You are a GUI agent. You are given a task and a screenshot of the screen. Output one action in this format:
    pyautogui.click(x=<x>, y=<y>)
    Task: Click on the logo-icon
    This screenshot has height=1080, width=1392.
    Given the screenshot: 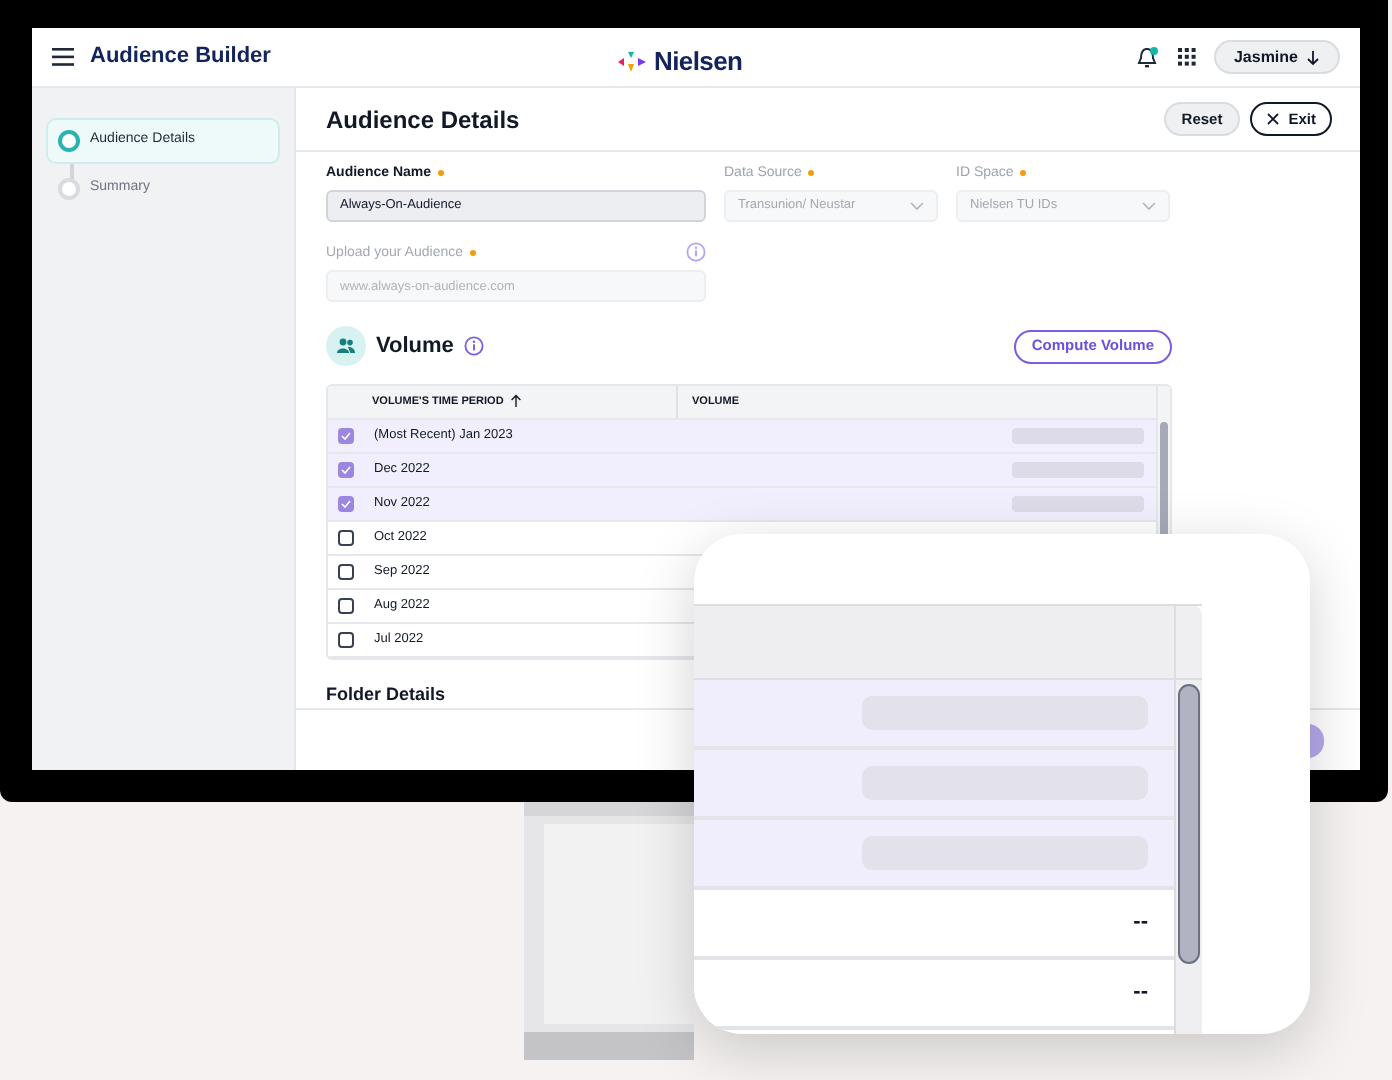 What is the action you would take?
    pyautogui.click(x=632, y=61)
    